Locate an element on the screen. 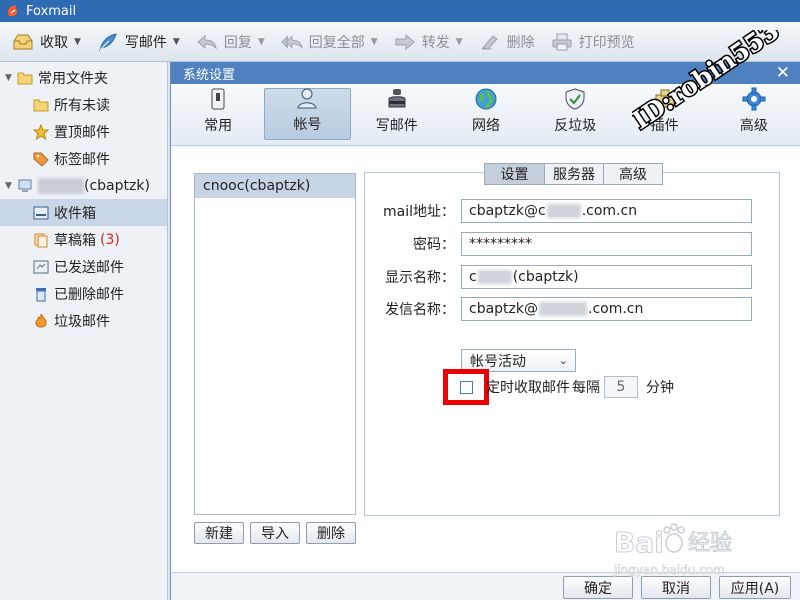 The image size is (800, 600). delete-label: 删除 is located at coordinates (520, 42).